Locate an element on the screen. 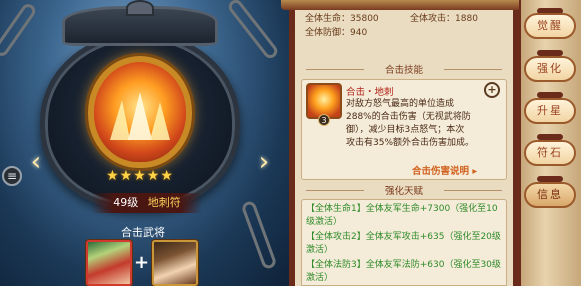 Image resolution: width=581 pixels, height=286 pixels. plus-icon: + is located at coordinates (142, 262).